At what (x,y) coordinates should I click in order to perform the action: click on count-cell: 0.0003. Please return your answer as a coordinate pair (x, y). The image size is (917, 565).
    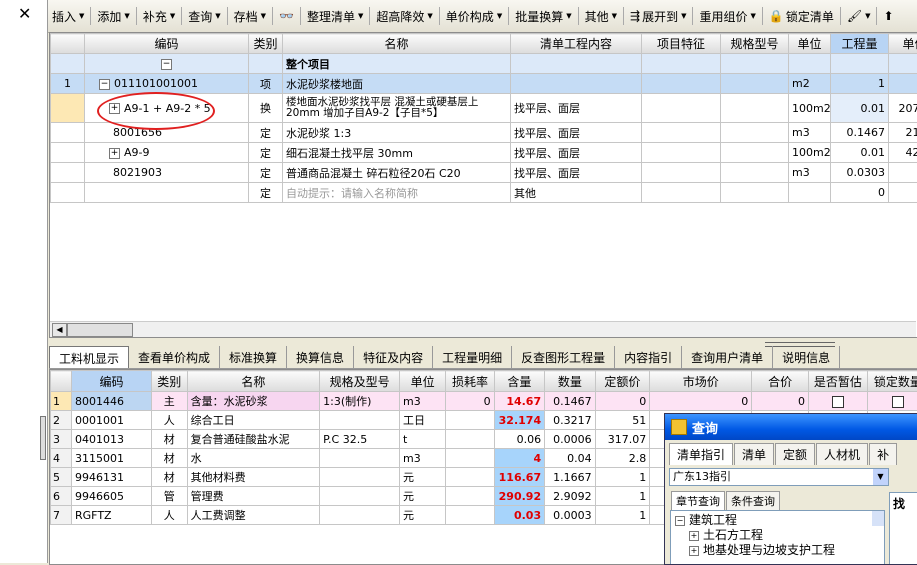
    Looking at the image, I should click on (570, 515).